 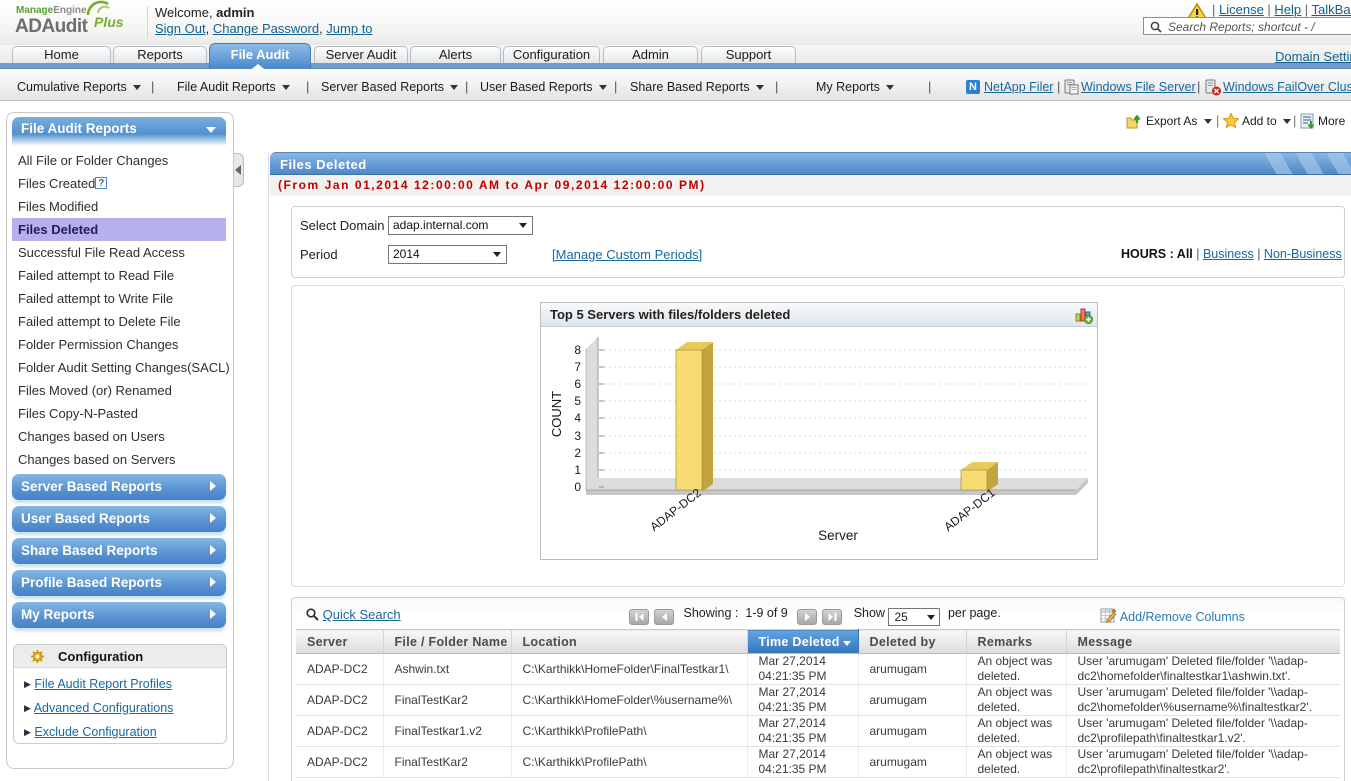 What do you see at coordinates (577, 350) in the screenshot?
I see `svg-text: 8` at bounding box center [577, 350].